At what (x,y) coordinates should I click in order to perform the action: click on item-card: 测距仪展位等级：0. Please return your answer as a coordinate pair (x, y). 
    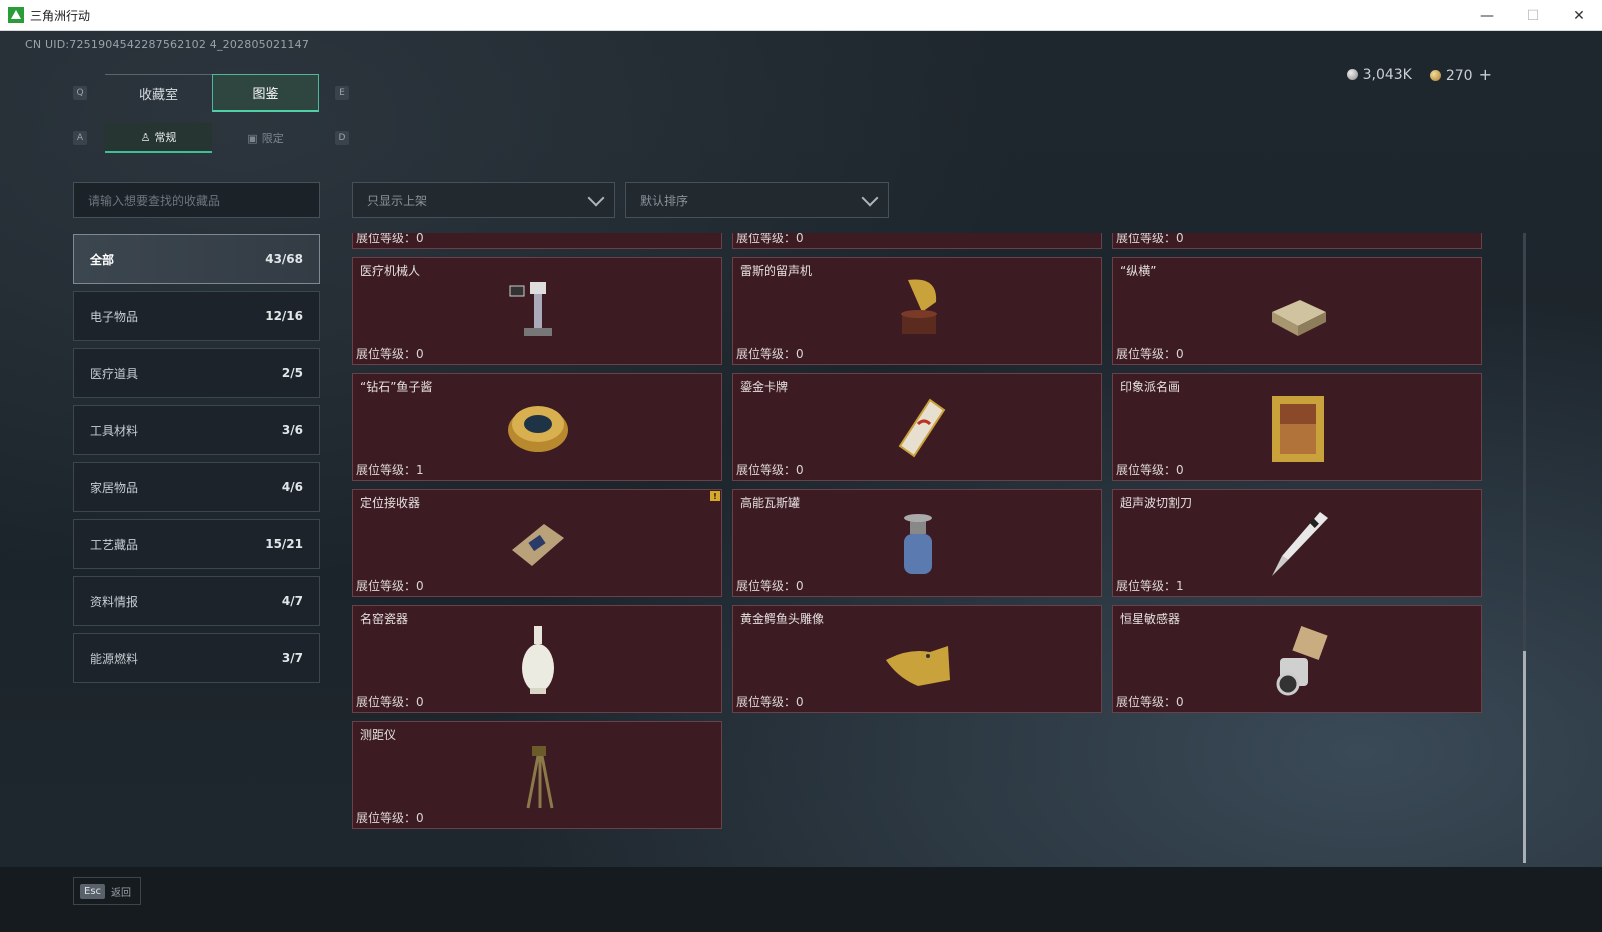
    Looking at the image, I should click on (537, 775).